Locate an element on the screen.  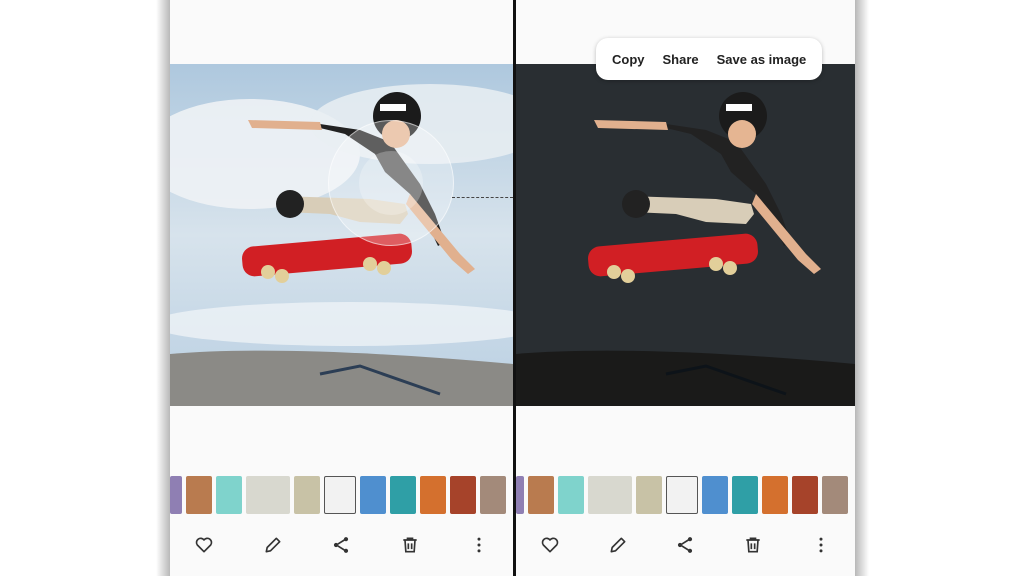
device-edge-left is located at coordinates (163, 288).